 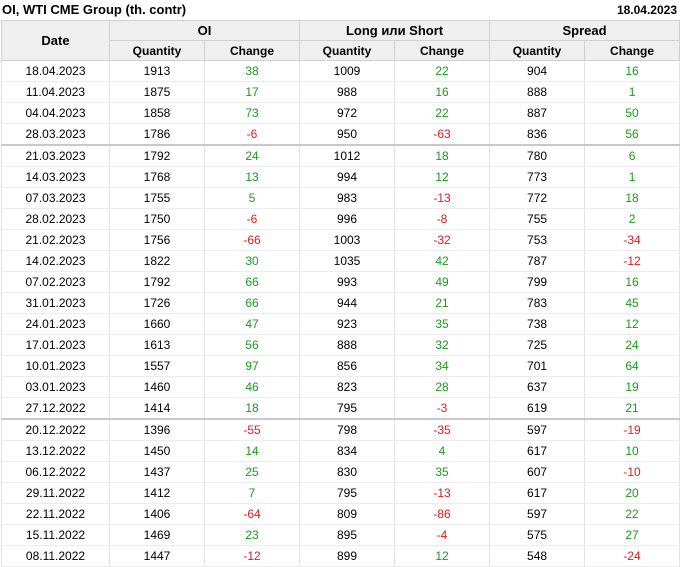 I want to click on cell-spread-change: 27, so click(x=632, y=535).